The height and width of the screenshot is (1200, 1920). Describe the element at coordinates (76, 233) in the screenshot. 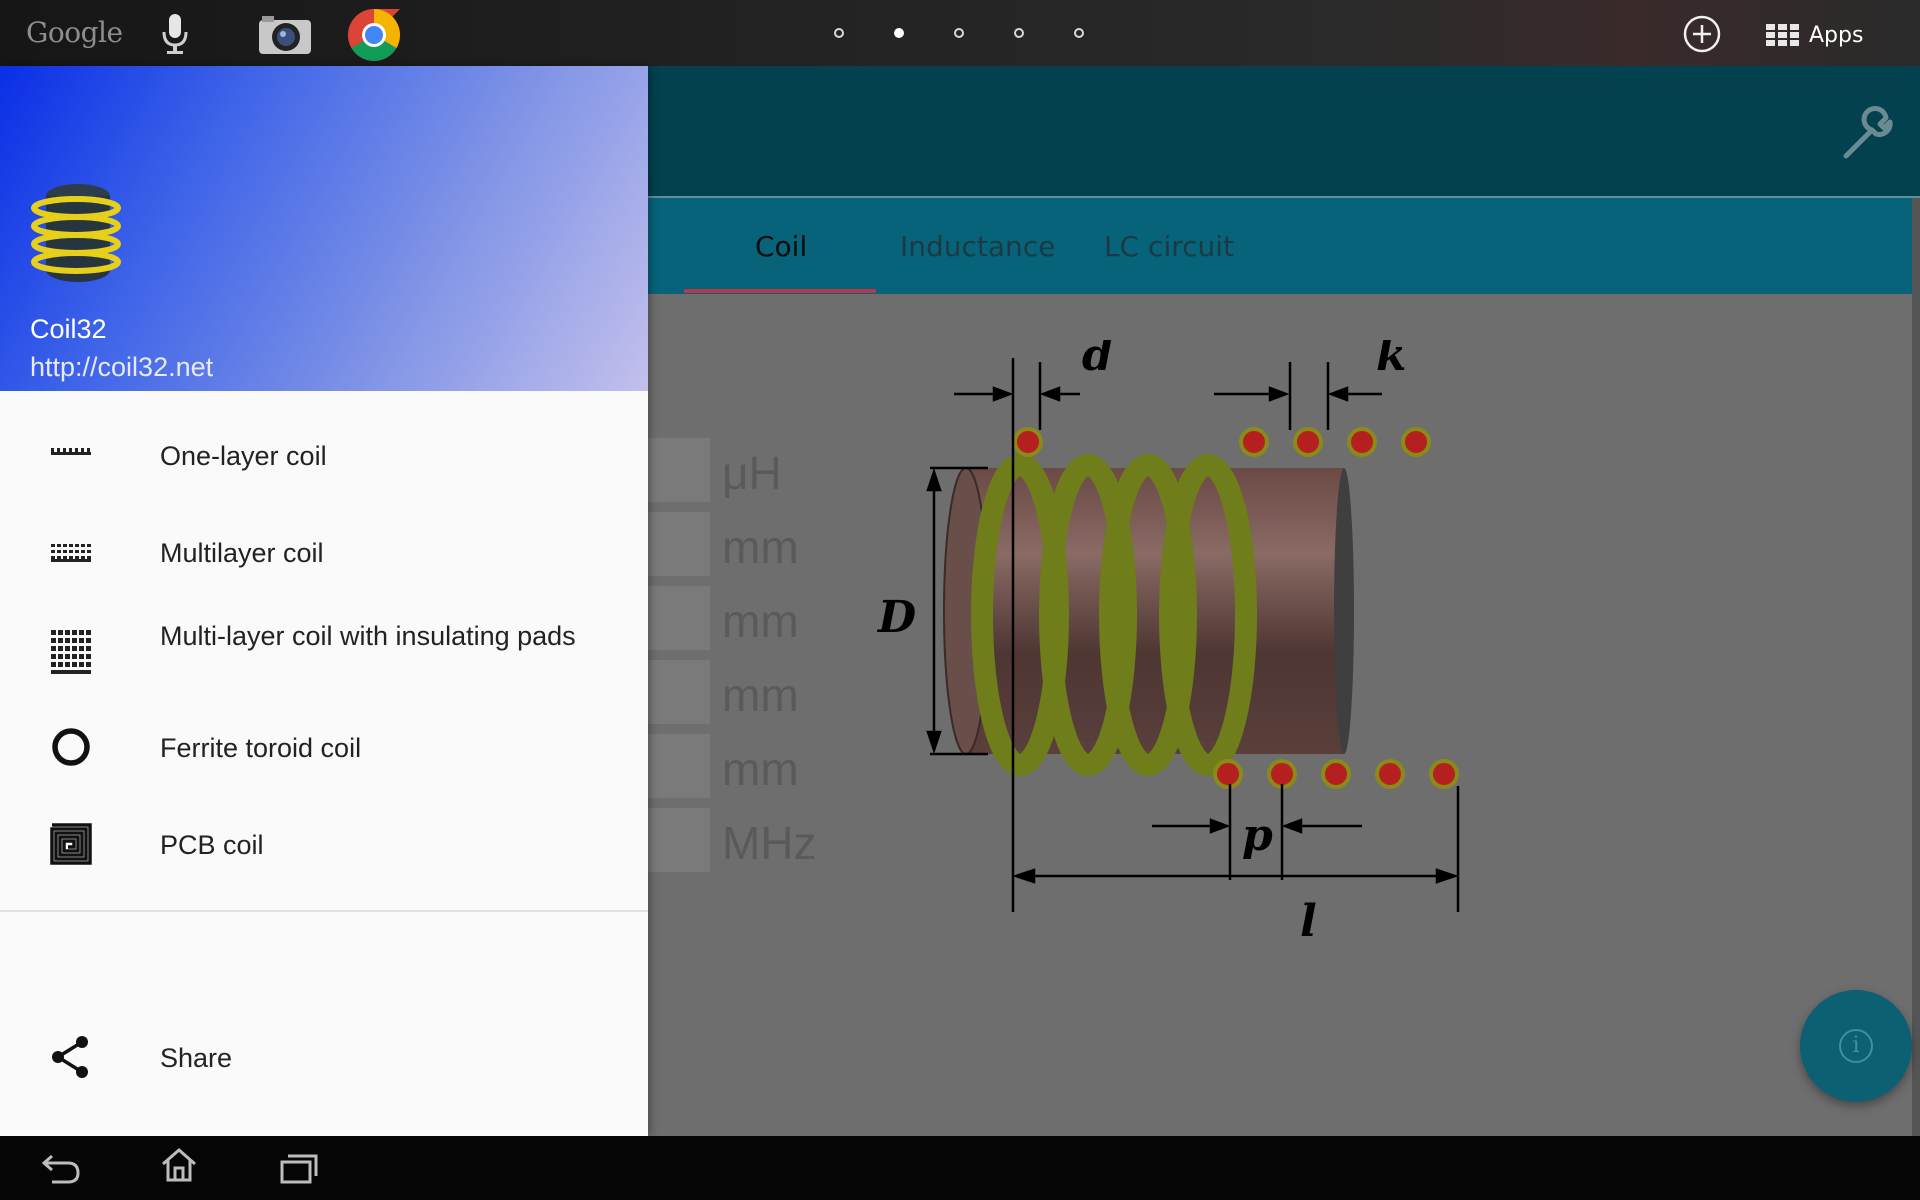

I see `app-logo-icon` at that location.